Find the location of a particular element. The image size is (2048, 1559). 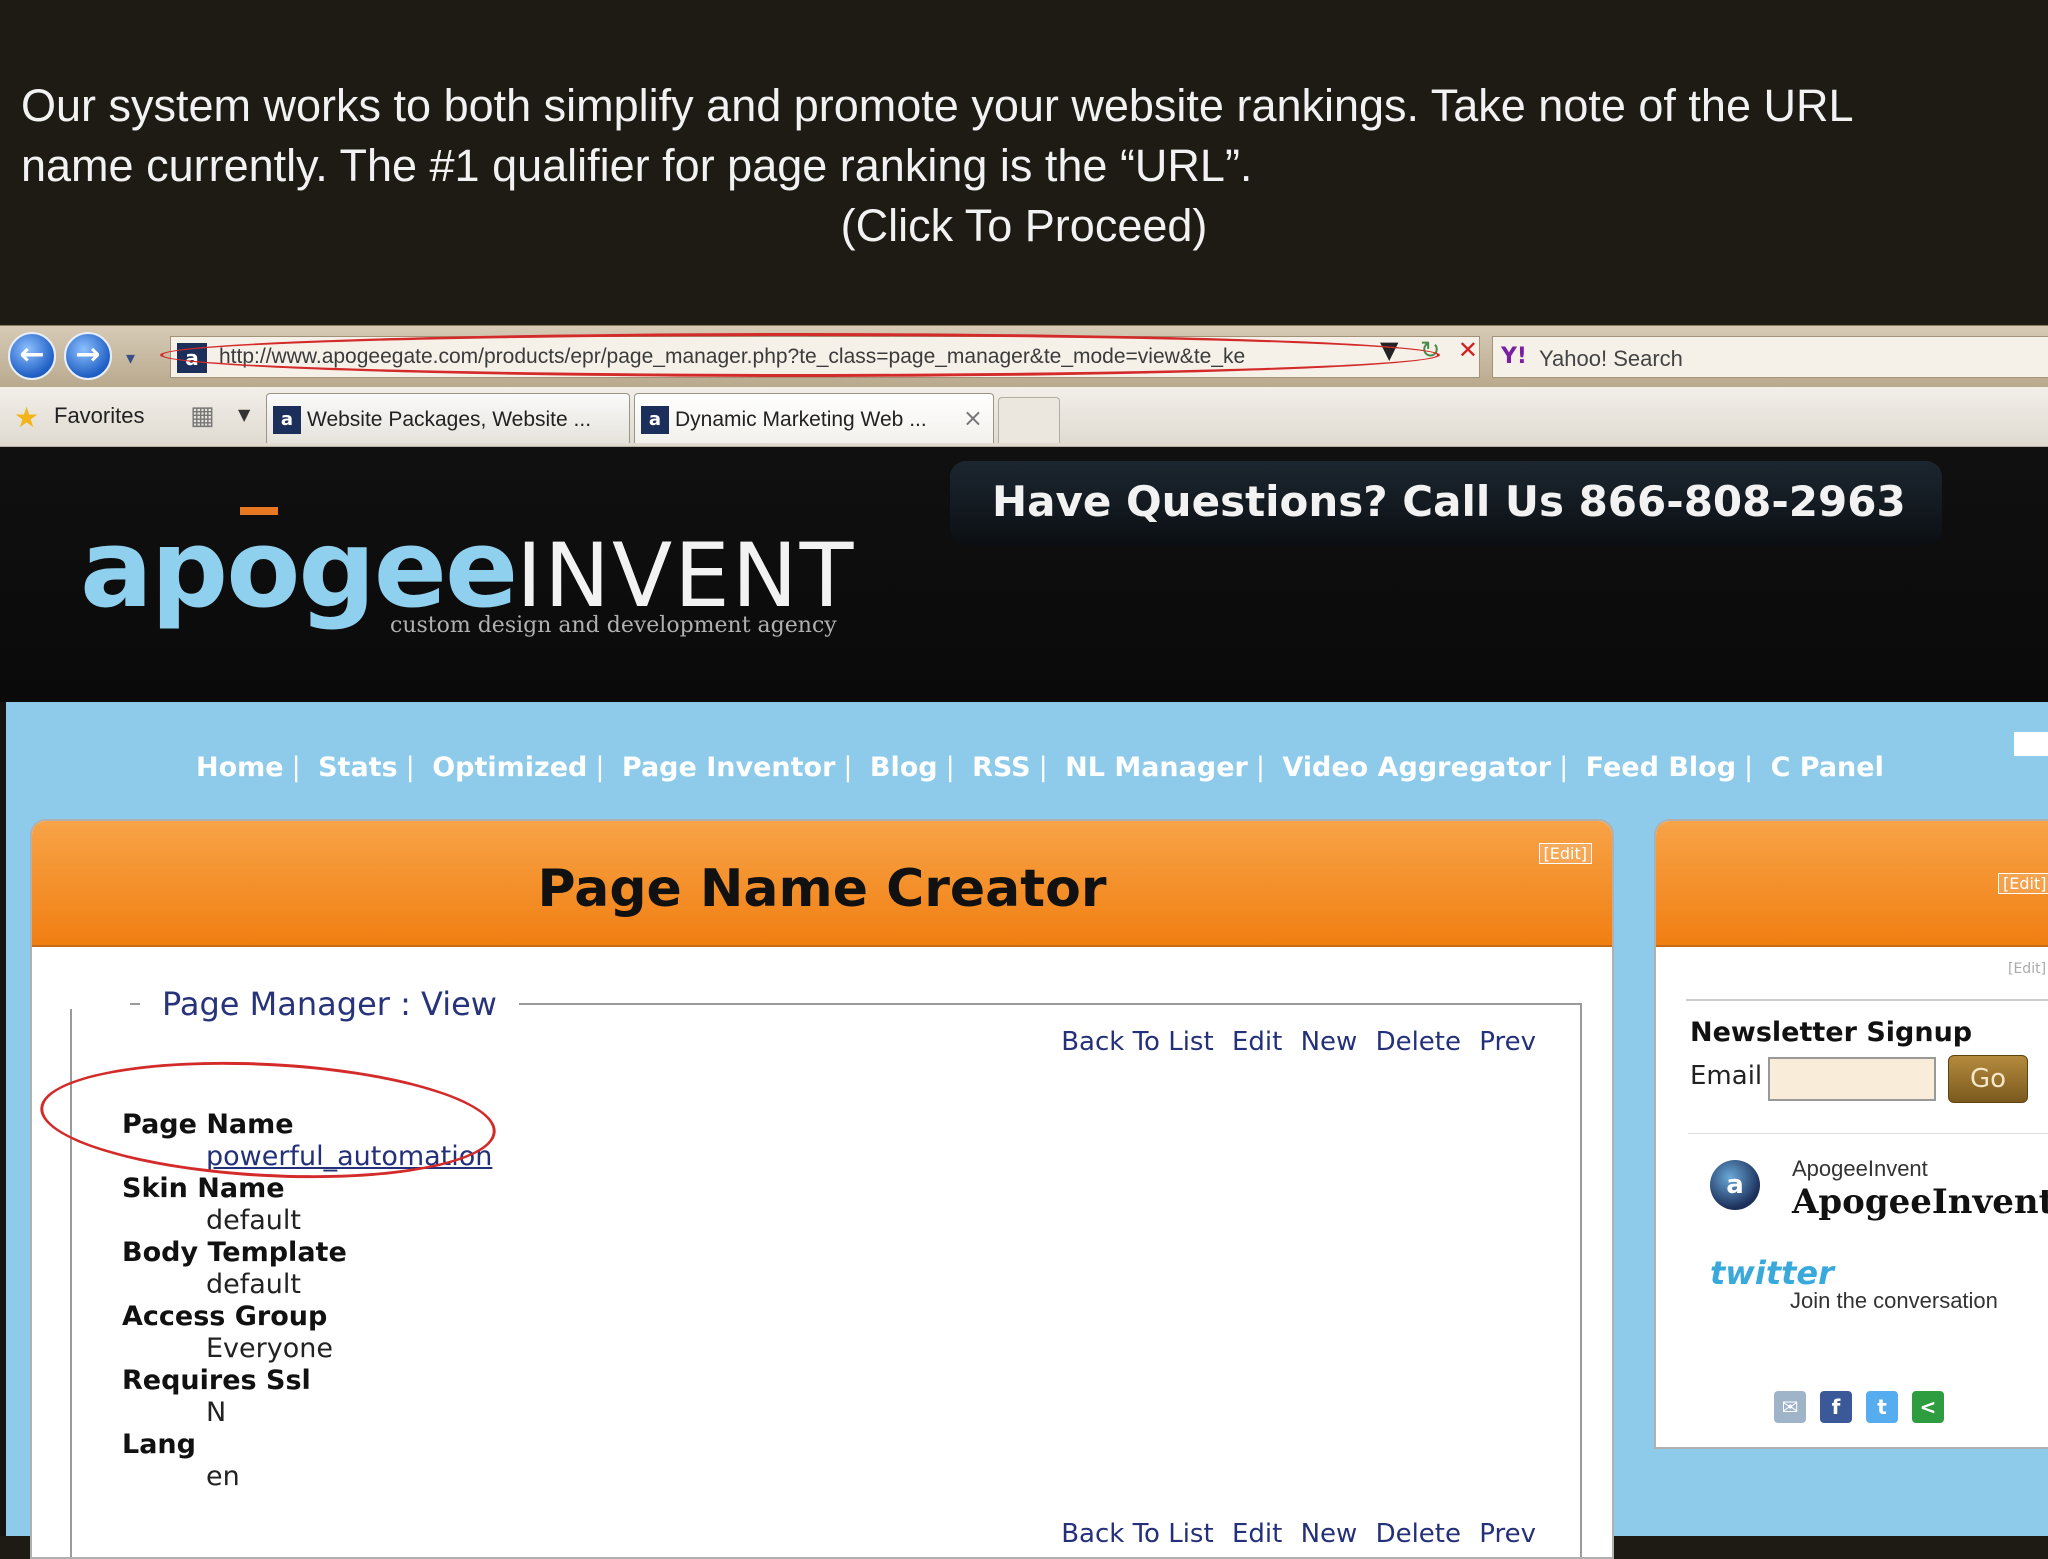

close-tab-icon: × is located at coordinates (973, 418).